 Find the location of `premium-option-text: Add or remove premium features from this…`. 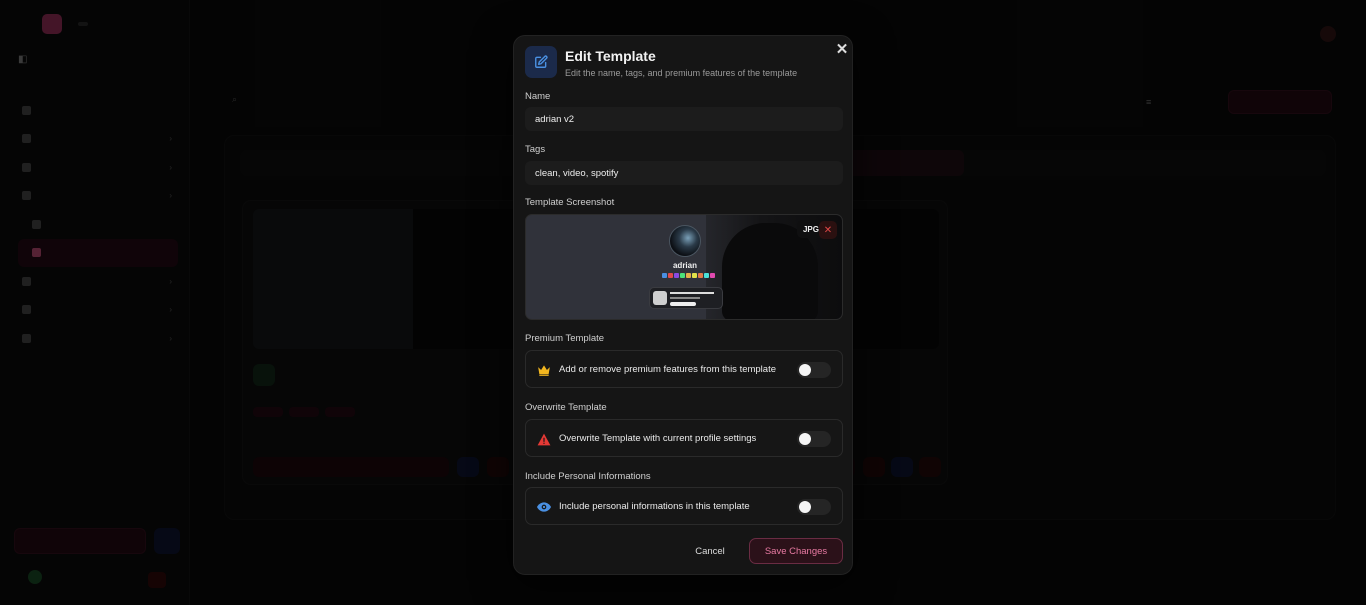

premium-option-text: Add or remove premium features from this… is located at coordinates (668, 369).